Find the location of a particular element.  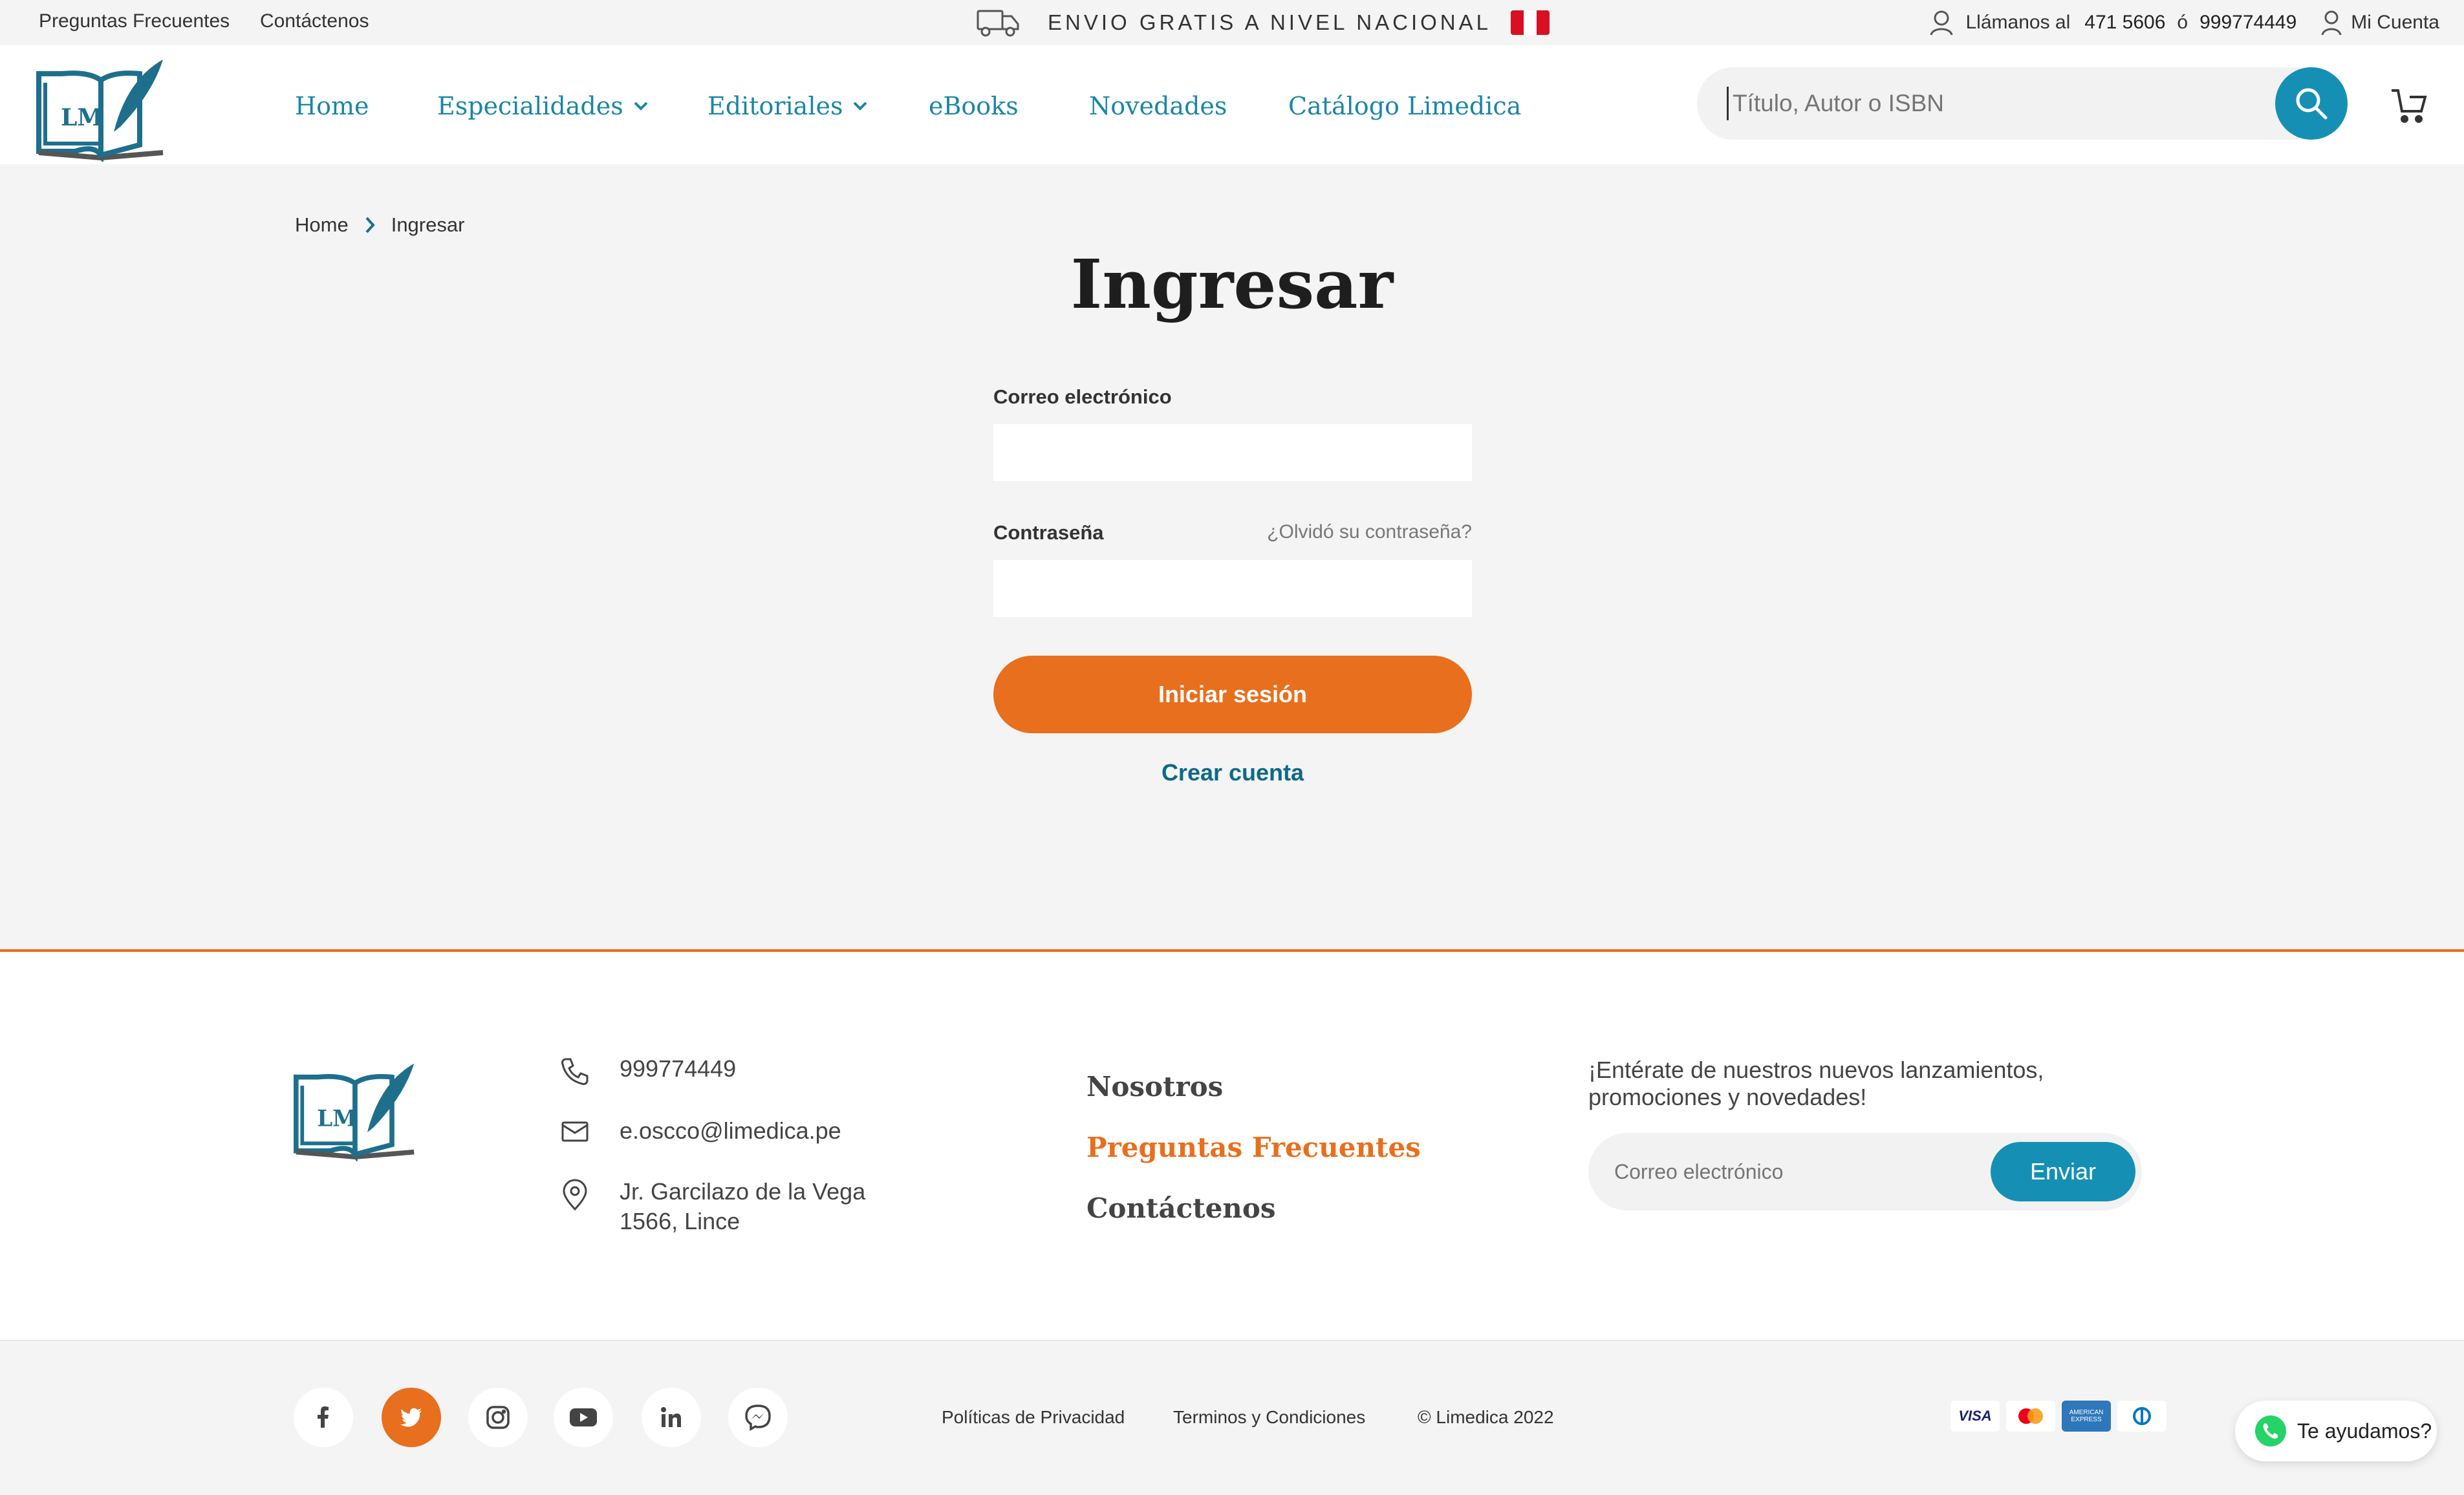

messenger-icon is located at coordinates (758, 1417).